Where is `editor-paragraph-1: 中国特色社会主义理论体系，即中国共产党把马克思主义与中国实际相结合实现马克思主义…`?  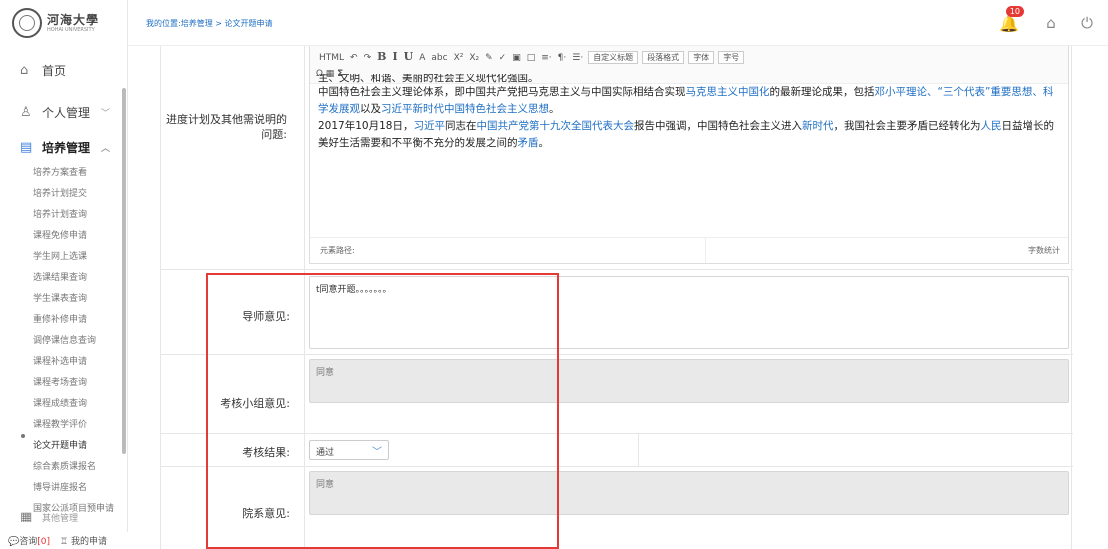 editor-paragraph-1: 中国特色社会主义理论体系，即中国共产党把马克思主义与中国实际相结合实现马克思主义… is located at coordinates (686, 100).